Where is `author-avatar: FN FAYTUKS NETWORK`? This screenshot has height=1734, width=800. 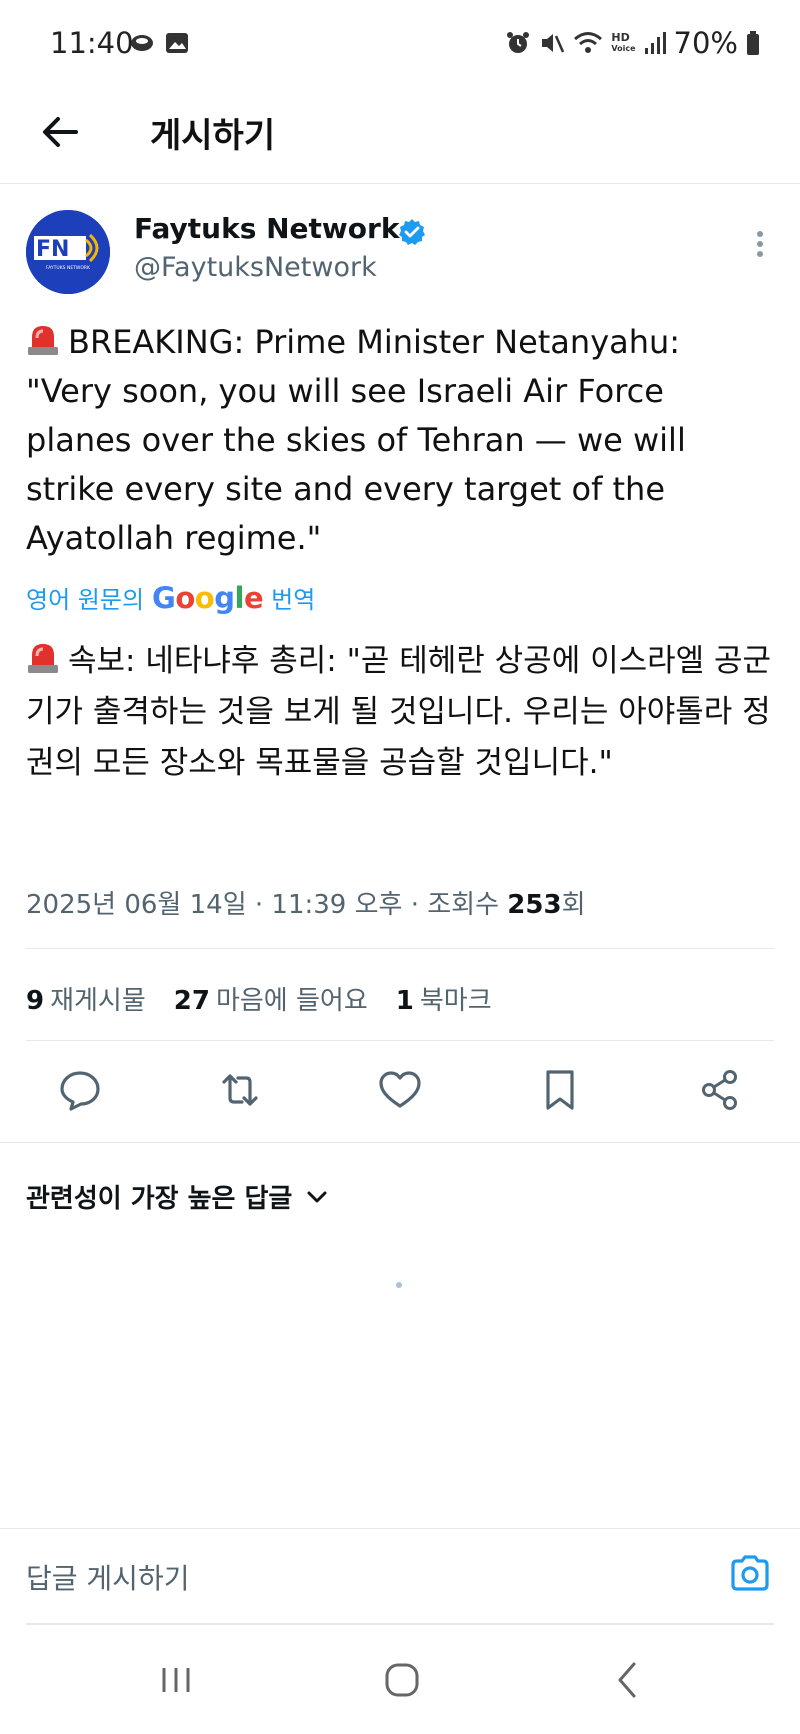
author-avatar: FN FAYTUKS NETWORK is located at coordinates (68, 252).